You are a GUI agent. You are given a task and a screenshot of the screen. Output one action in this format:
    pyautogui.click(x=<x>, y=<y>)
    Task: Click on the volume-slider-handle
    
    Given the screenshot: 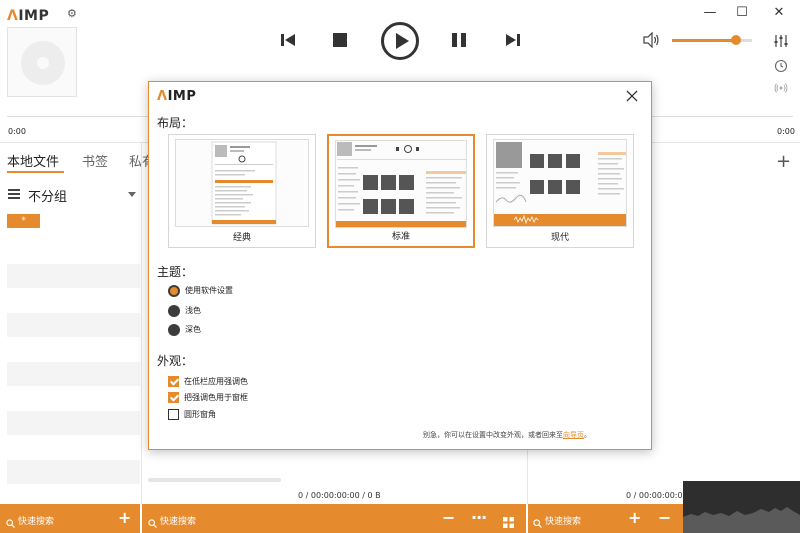 What is the action you would take?
    pyautogui.click(x=736, y=40)
    